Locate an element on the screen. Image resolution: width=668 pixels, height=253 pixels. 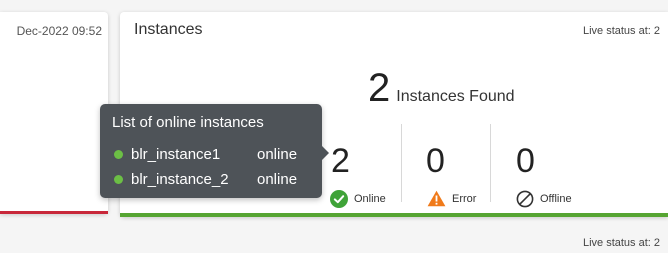
tooltip-title: List of online instances is located at coordinates (188, 122).